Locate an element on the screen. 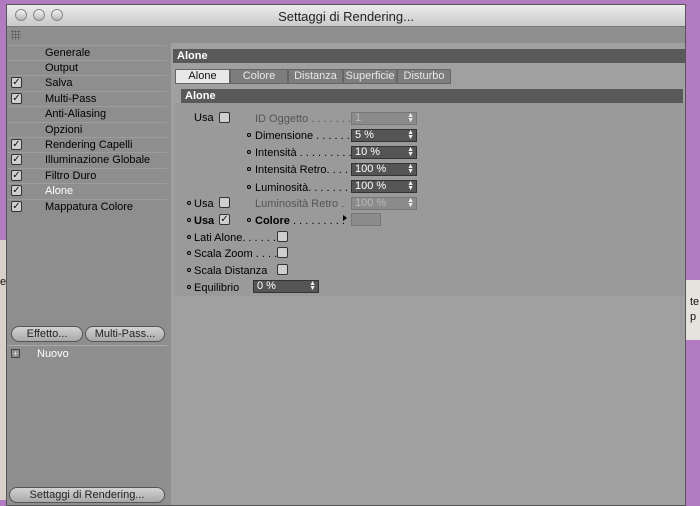  colore-label: Colore is located at coordinates (272, 221).